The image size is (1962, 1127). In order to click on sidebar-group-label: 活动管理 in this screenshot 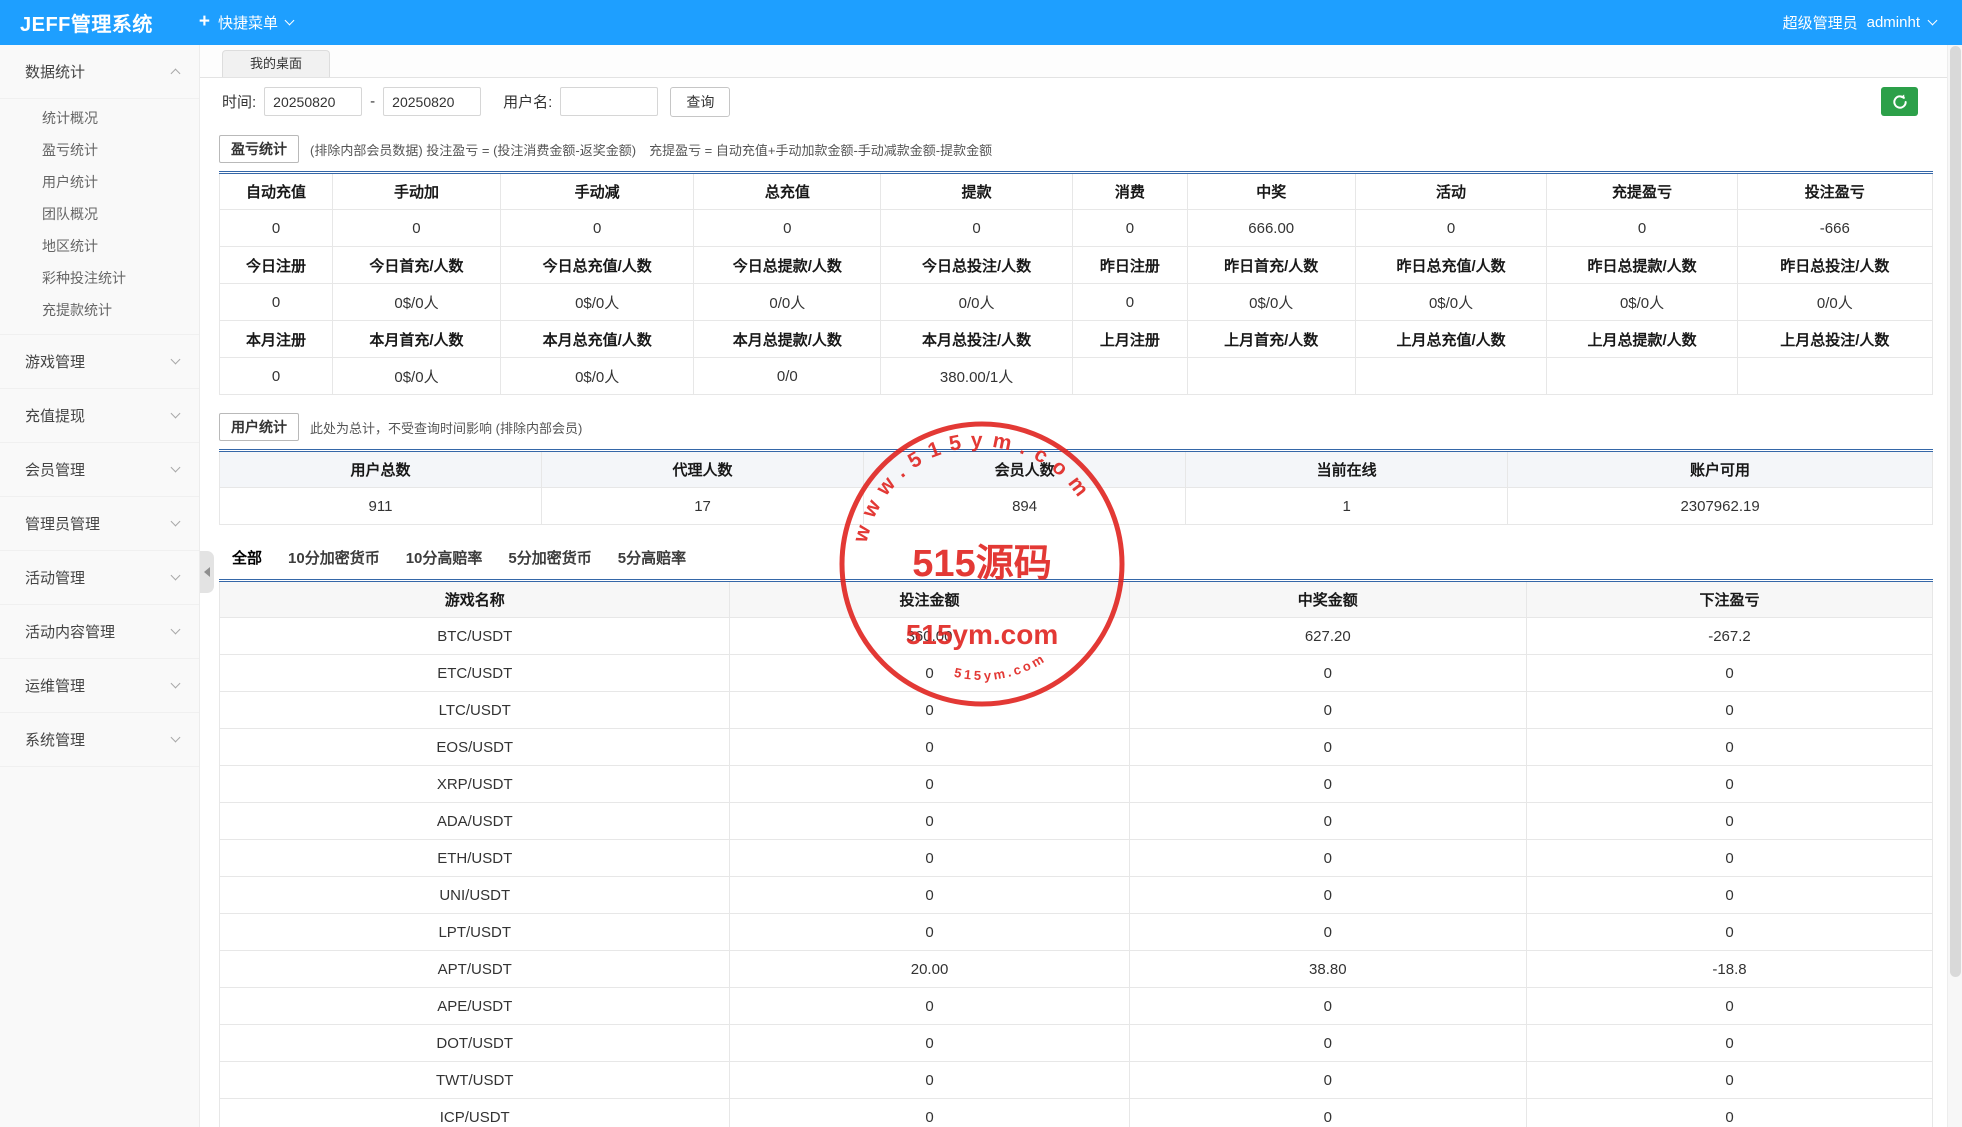, I will do `click(55, 578)`.